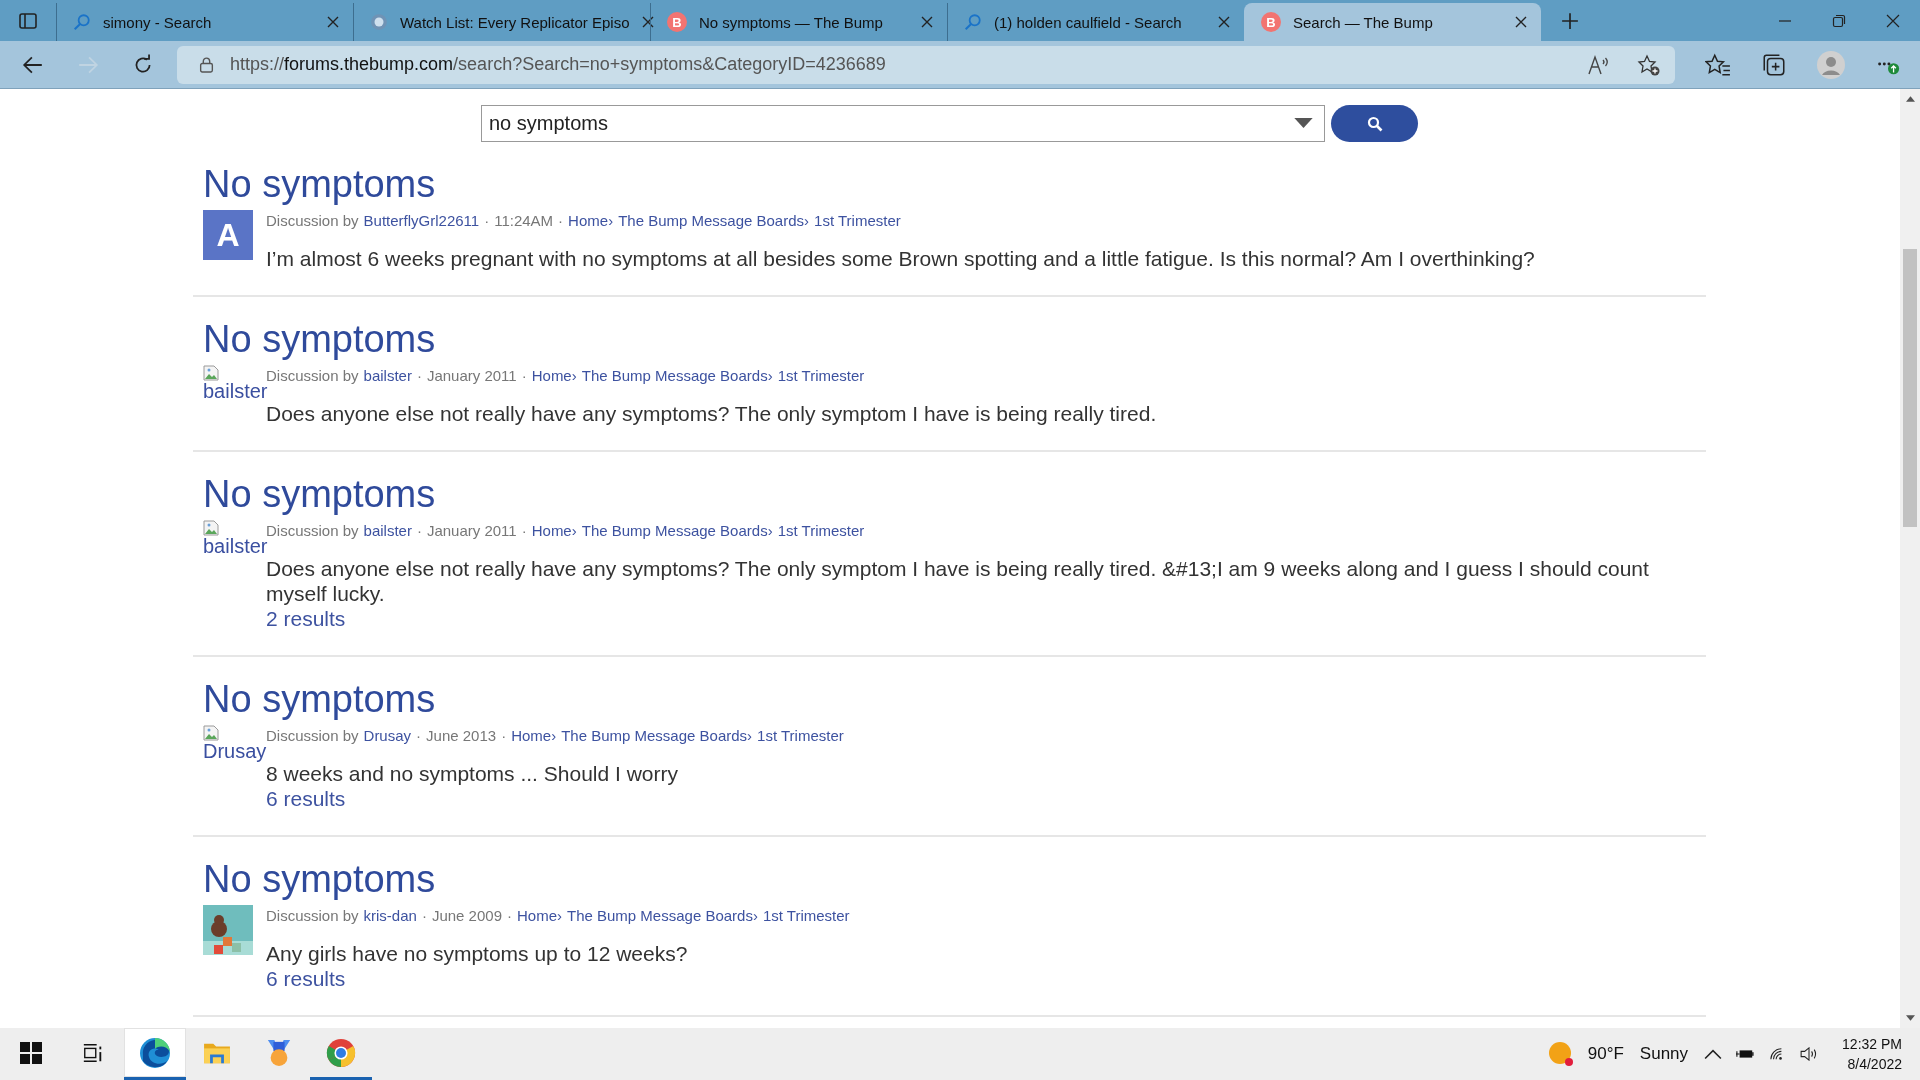 The width and height of the screenshot is (1920, 1080). I want to click on dropdown-caret-icon, so click(1303, 123).